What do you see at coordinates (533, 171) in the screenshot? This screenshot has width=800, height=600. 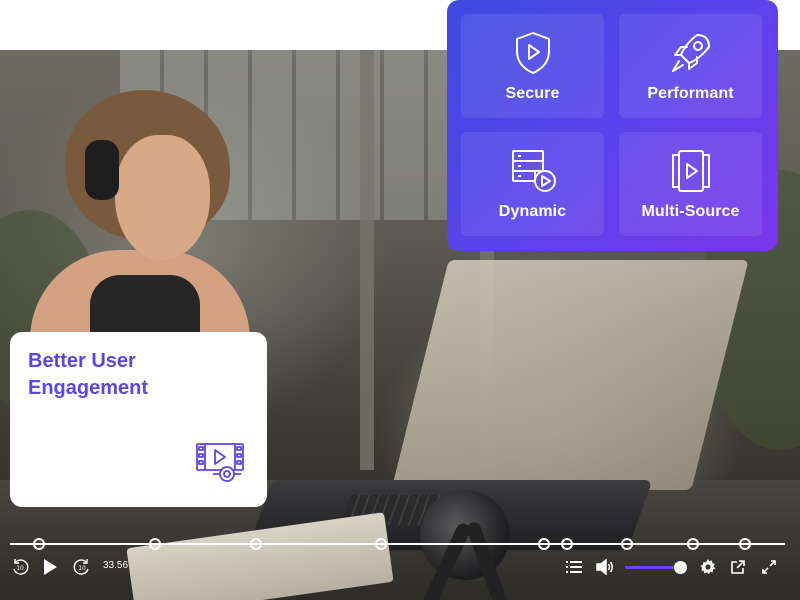 I see `server-play-icon` at bounding box center [533, 171].